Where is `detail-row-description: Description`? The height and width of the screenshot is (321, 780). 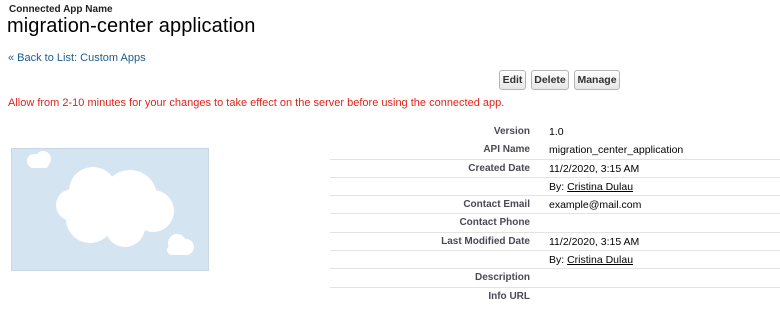 detail-row-description: Description is located at coordinates (555, 278).